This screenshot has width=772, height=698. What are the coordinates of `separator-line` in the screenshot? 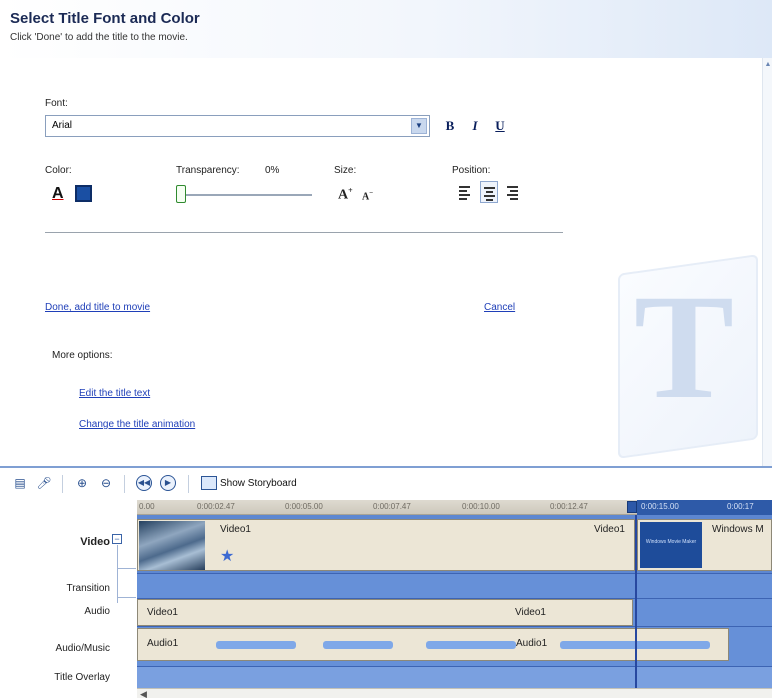 It's located at (304, 232).